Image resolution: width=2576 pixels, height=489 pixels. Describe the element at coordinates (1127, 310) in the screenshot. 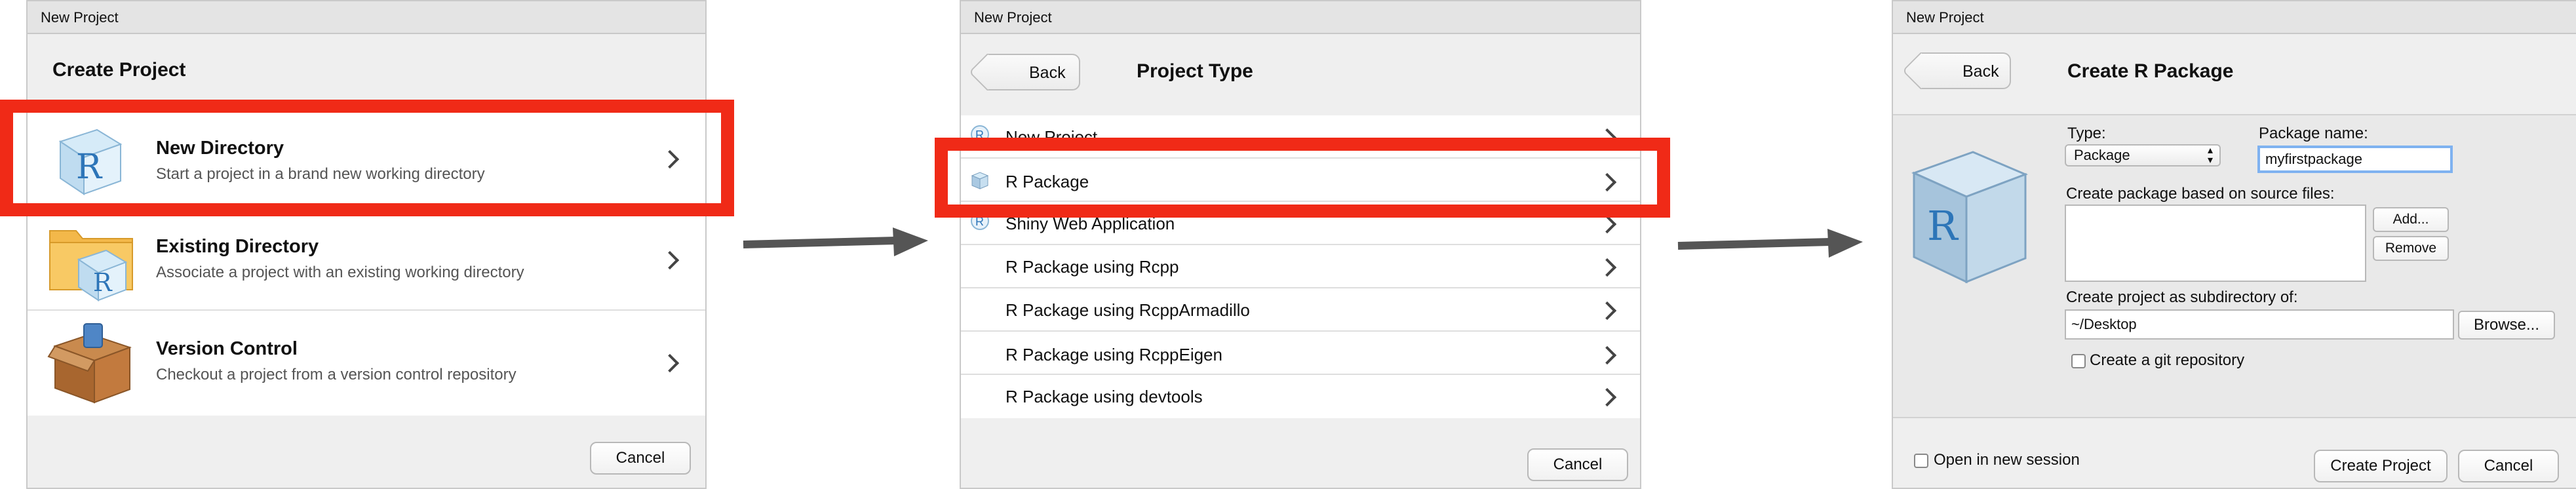

I see `list-item-label: R Package using RcppArmadillo` at that location.